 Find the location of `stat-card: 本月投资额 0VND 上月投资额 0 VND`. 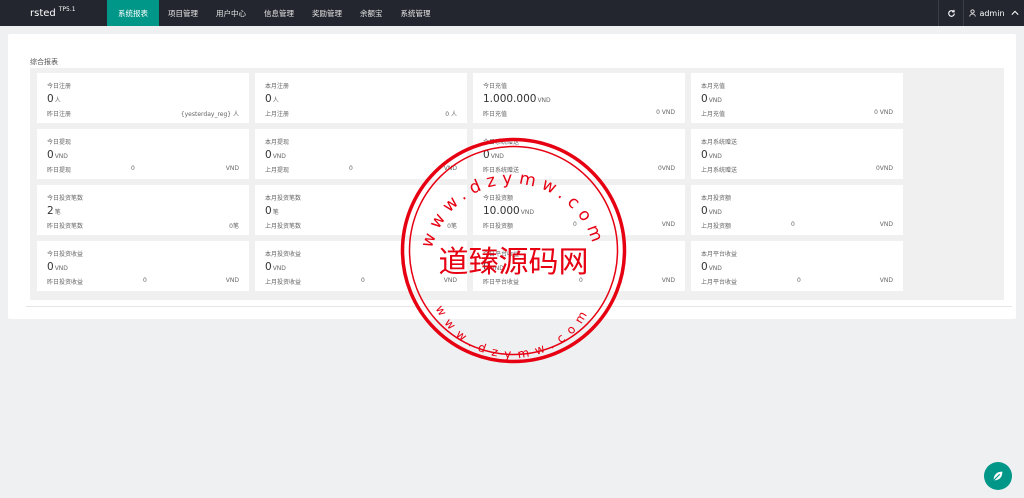

stat-card: 本月投资额 0VND 上月投资额 0 VND is located at coordinates (797, 210).